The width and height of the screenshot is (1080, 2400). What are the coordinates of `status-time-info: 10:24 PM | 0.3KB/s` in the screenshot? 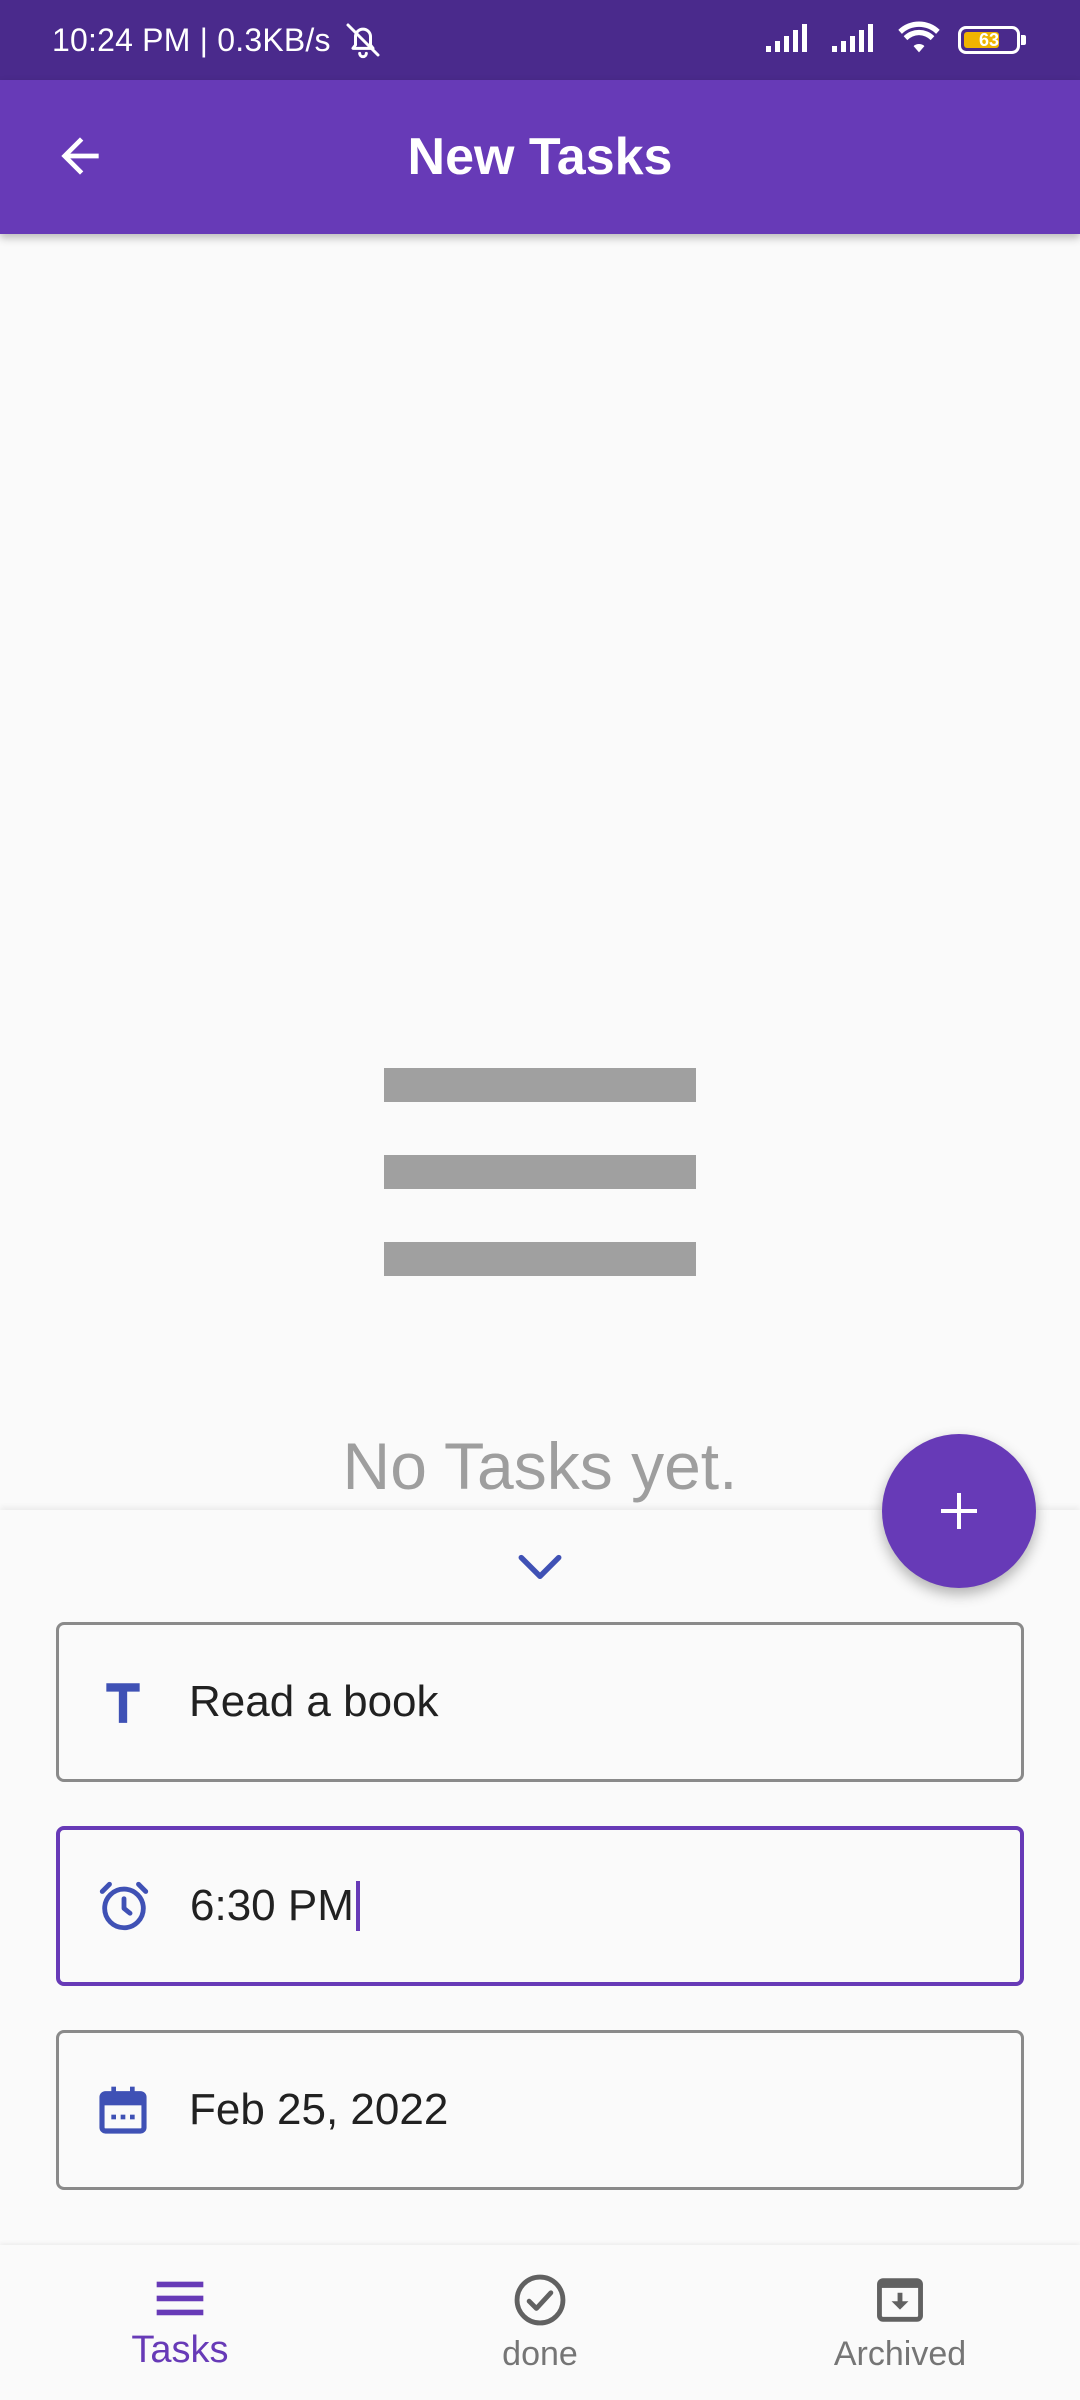 It's located at (191, 39).